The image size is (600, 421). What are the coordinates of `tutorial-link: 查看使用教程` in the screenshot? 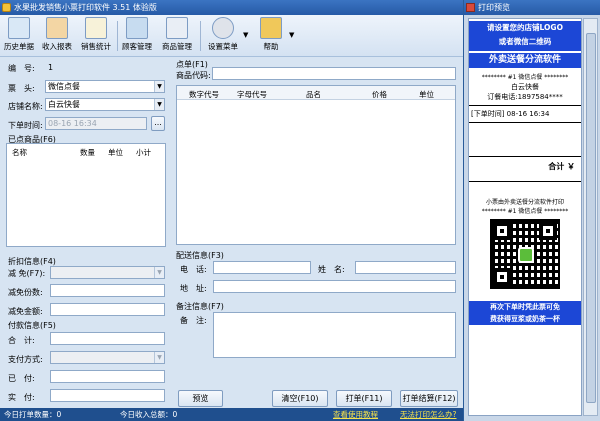 It's located at (355, 414).